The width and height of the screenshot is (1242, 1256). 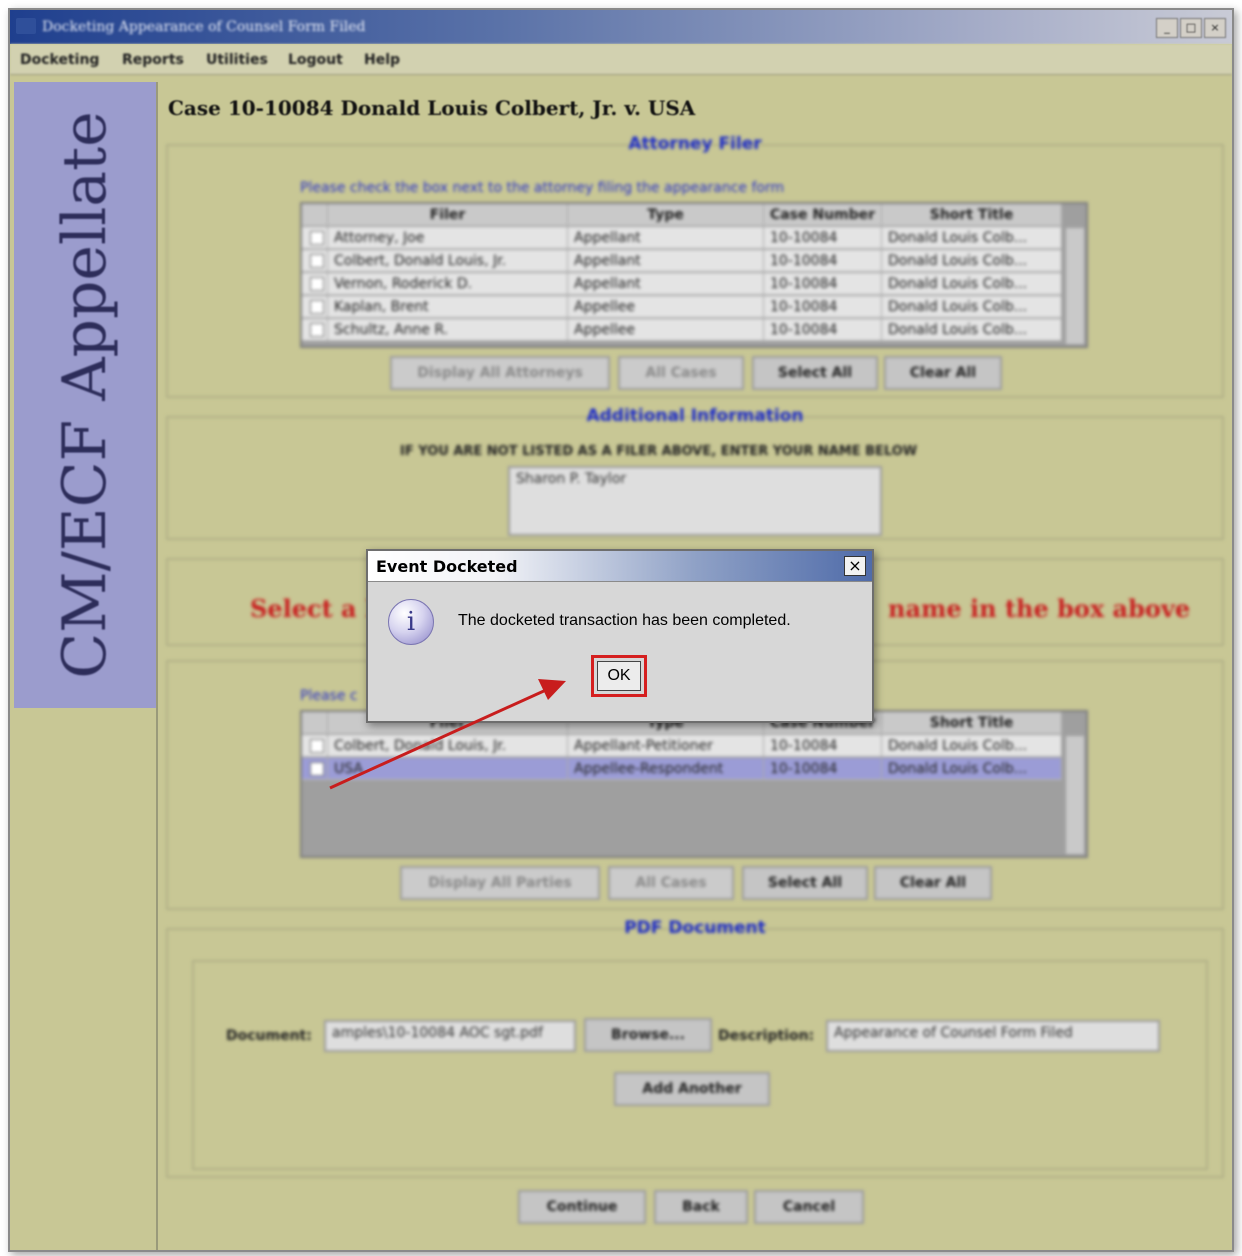 I want to click on annotation-arrow-icon, so click(x=447, y=734).